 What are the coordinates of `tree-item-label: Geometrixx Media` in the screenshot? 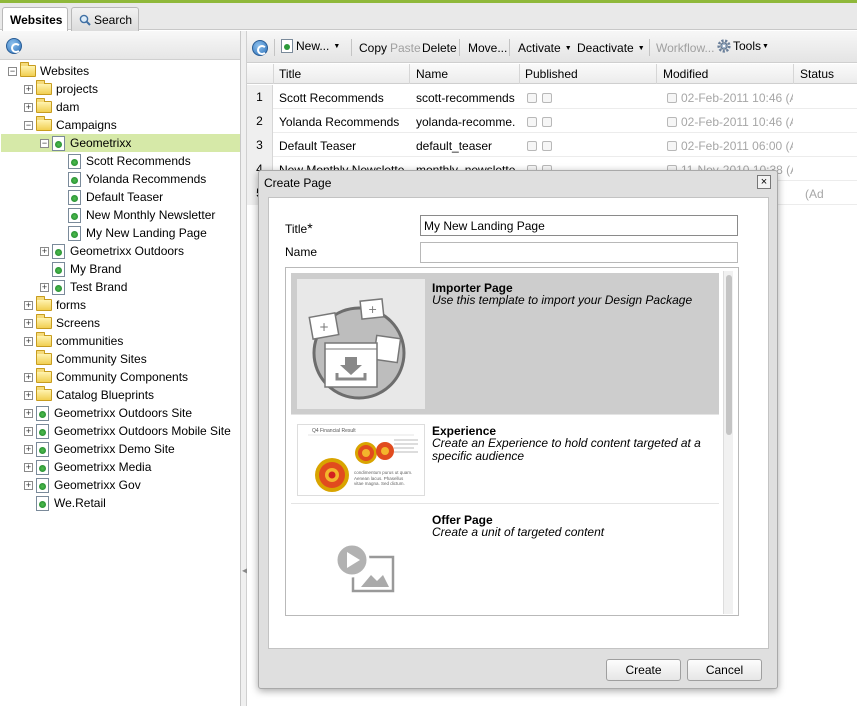 It's located at (103, 467).